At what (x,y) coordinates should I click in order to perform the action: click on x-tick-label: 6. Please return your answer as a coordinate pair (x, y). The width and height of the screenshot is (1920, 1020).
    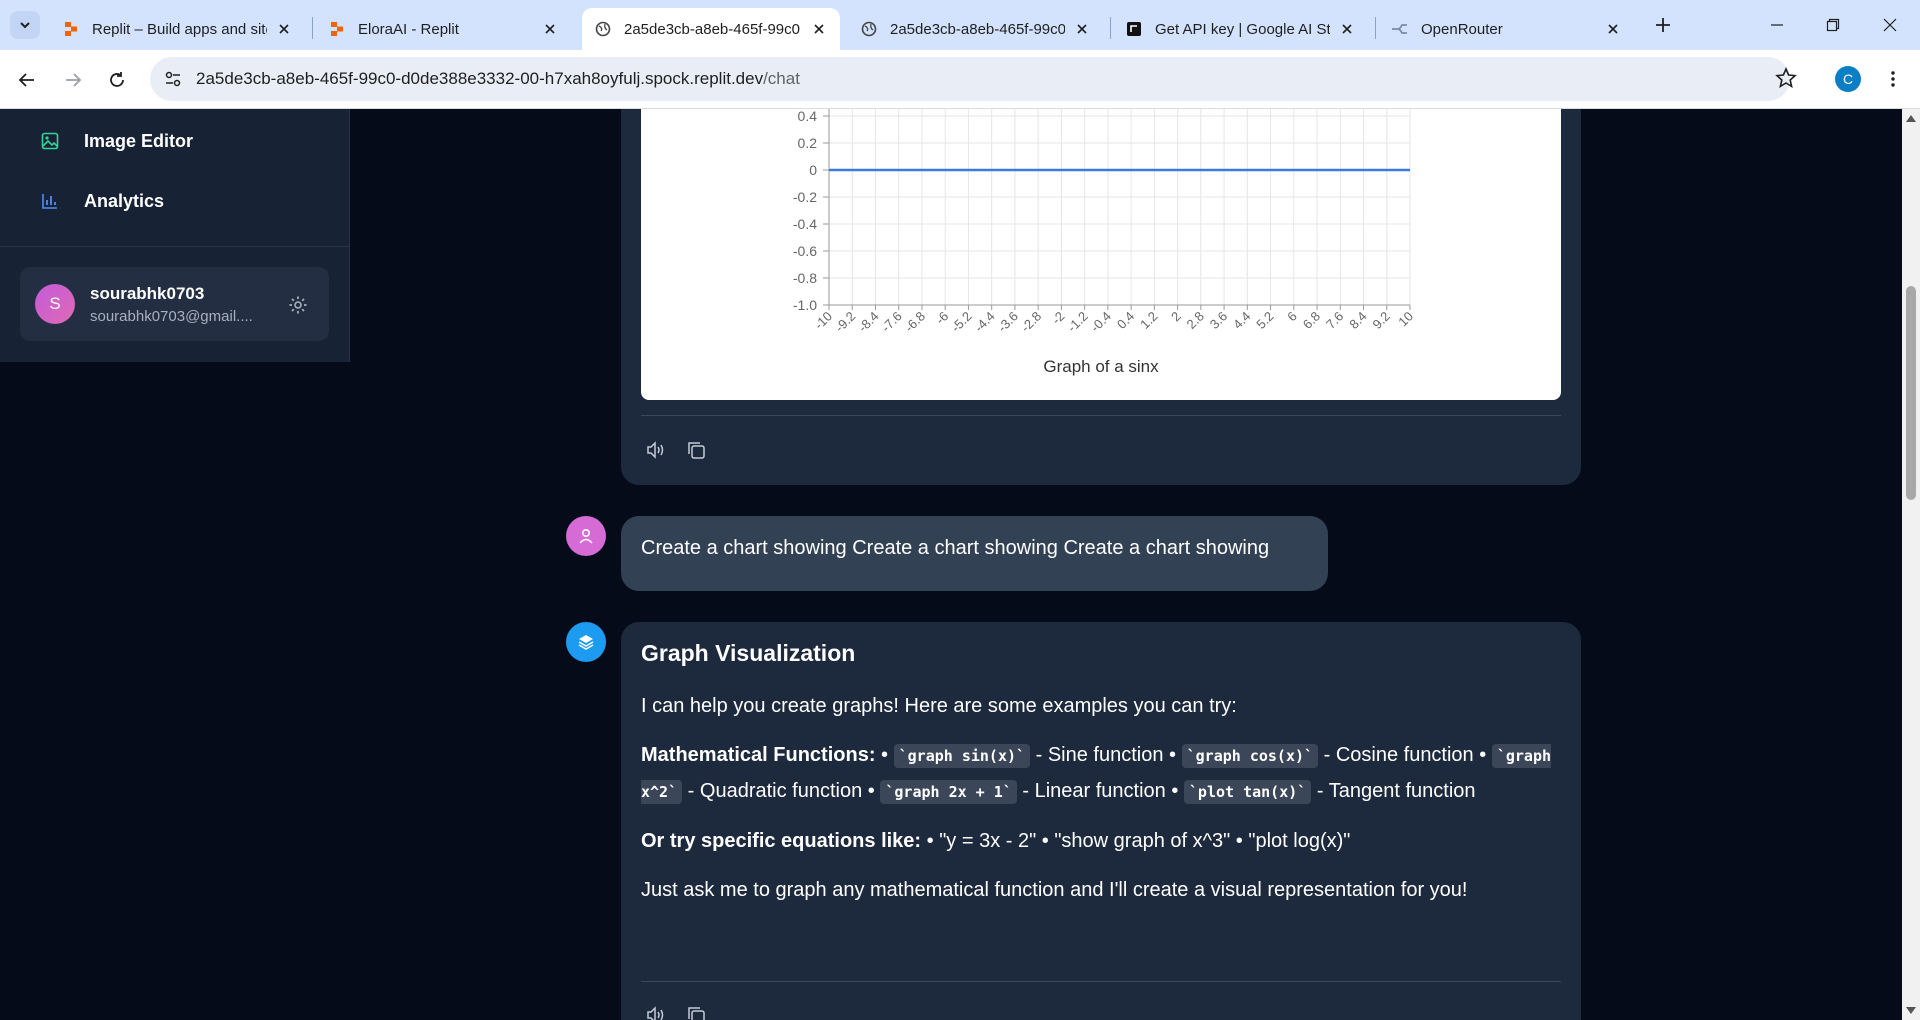
    Looking at the image, I should click on (1292, 317).